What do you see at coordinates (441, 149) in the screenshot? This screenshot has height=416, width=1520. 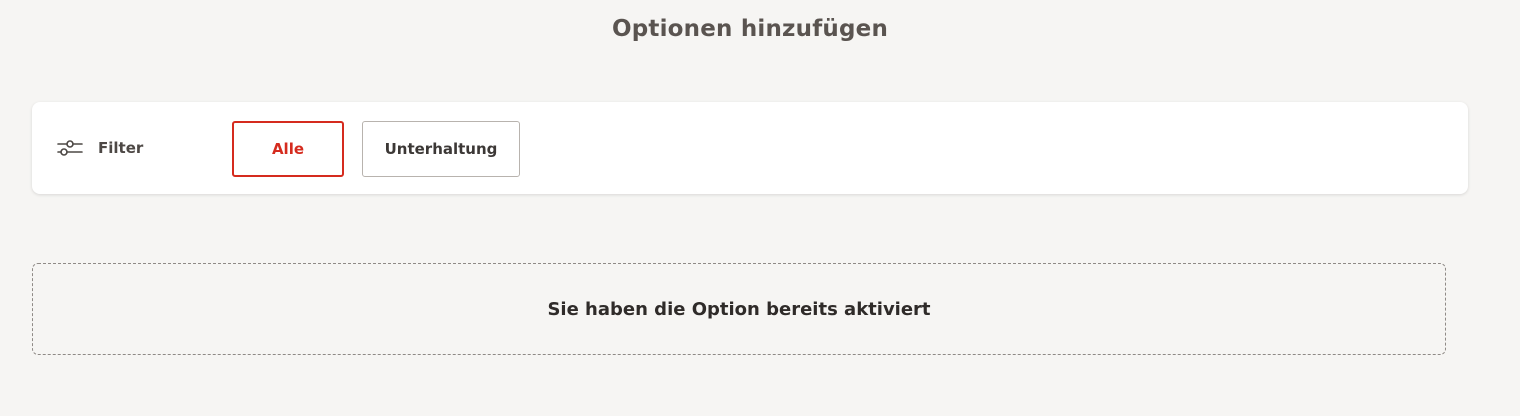 I see `filter-chip-unterhaltung: Unterhaltung` at bounding box center [441, 149].